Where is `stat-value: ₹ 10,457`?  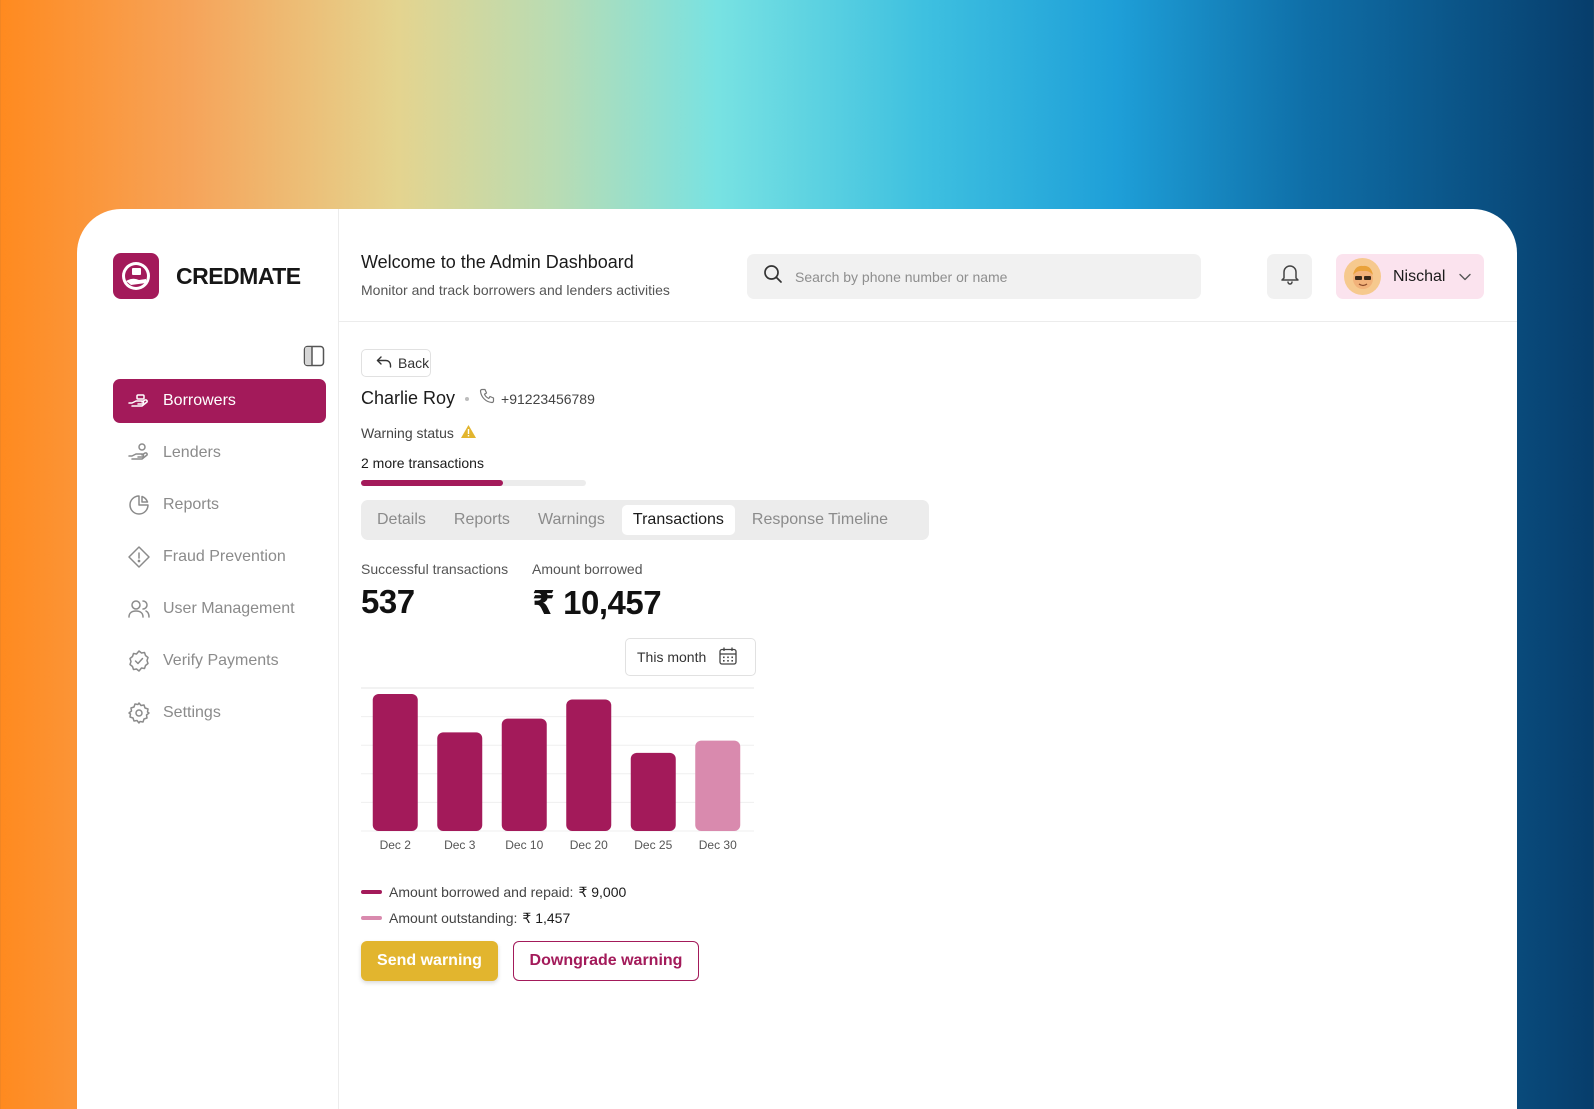 stat-value: ₹ 10,457 is located at coordinates (597, 602).